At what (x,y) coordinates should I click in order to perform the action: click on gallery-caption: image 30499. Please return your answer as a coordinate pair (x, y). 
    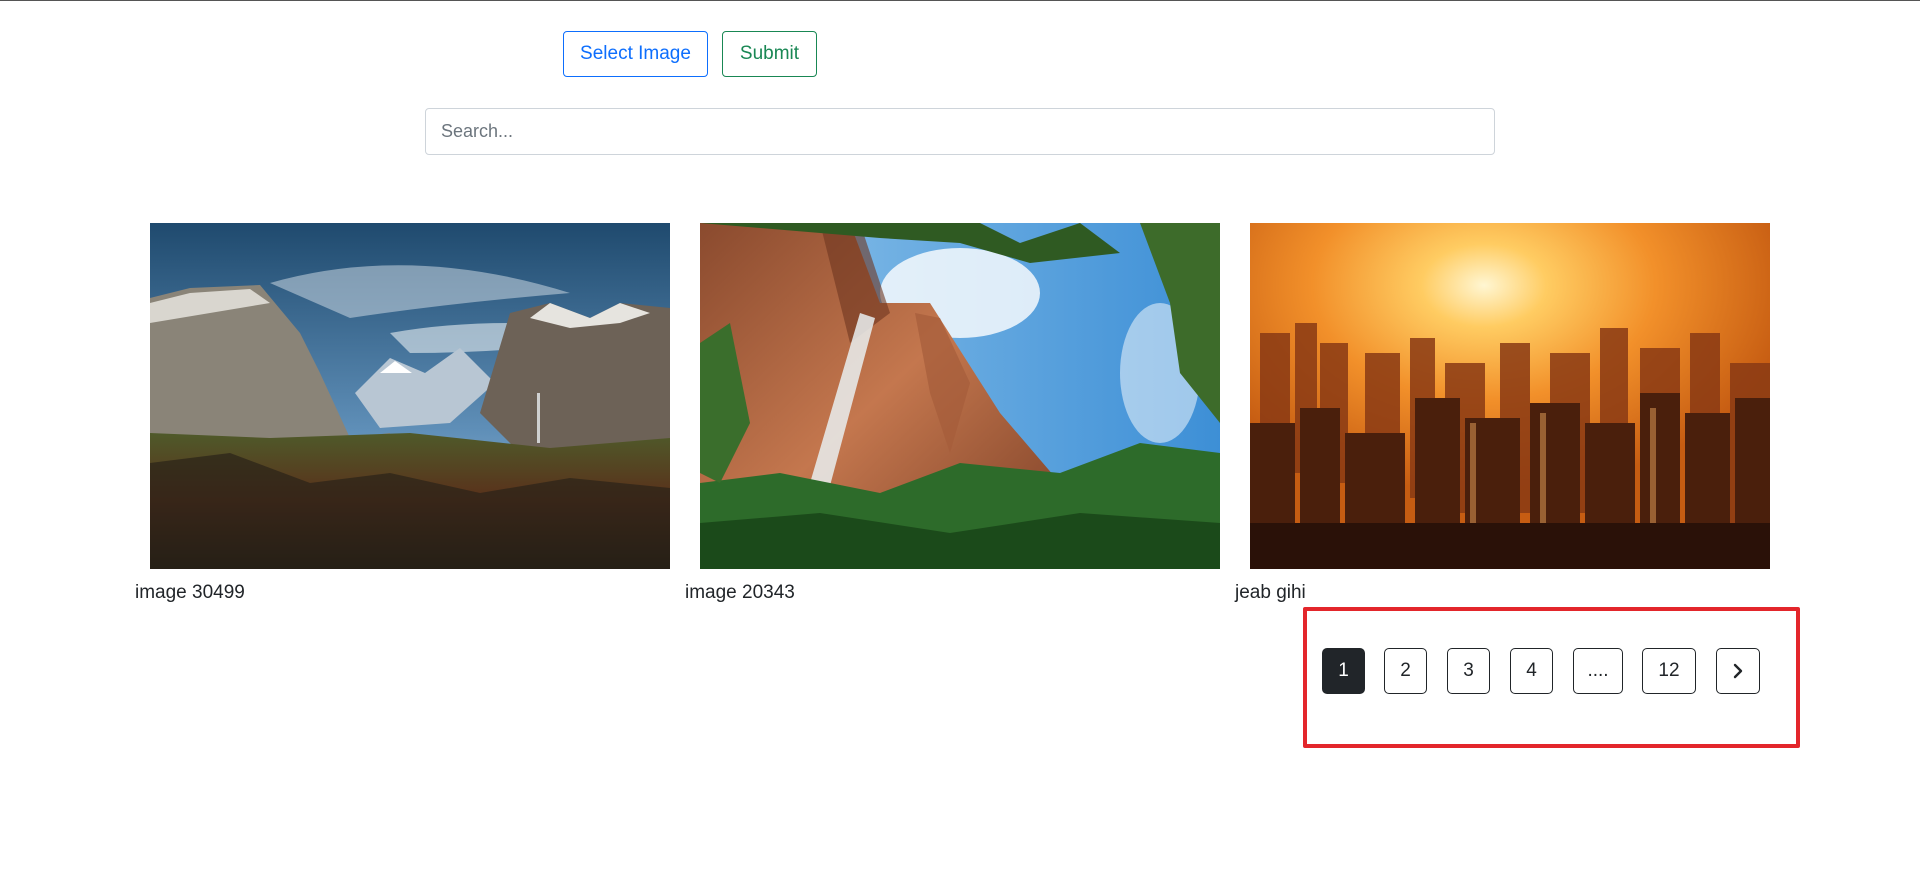
    Looking at the image, I should click on (190, 592).